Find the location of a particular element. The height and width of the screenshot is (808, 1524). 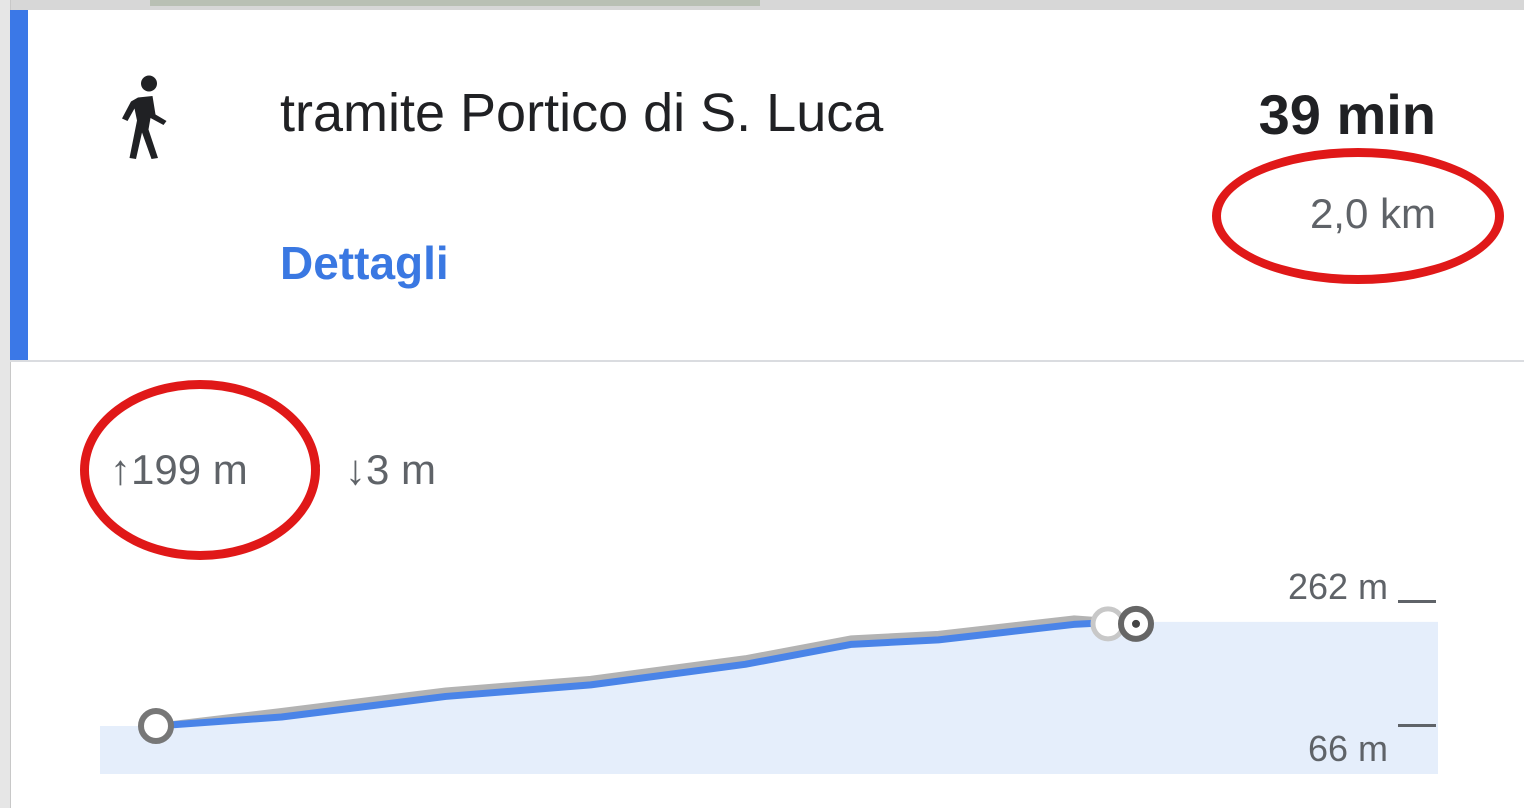

destination-marker-dot is located at coordinates (1136, 623).